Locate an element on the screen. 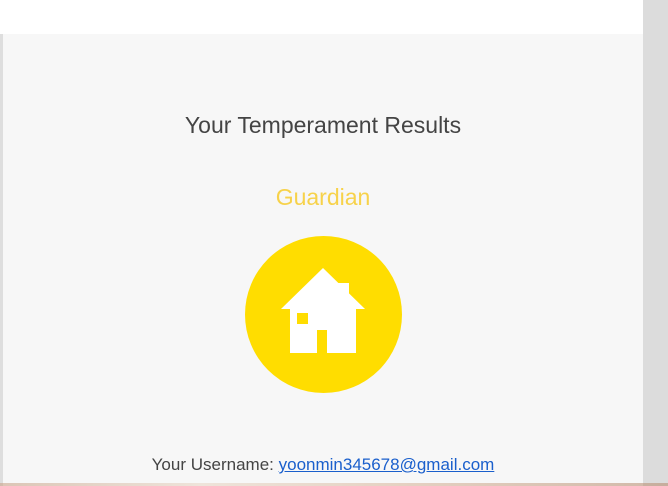 The height and width of the screenshot is (486, 668). temperament-name: Guardian is located at coordinates (323, 197).